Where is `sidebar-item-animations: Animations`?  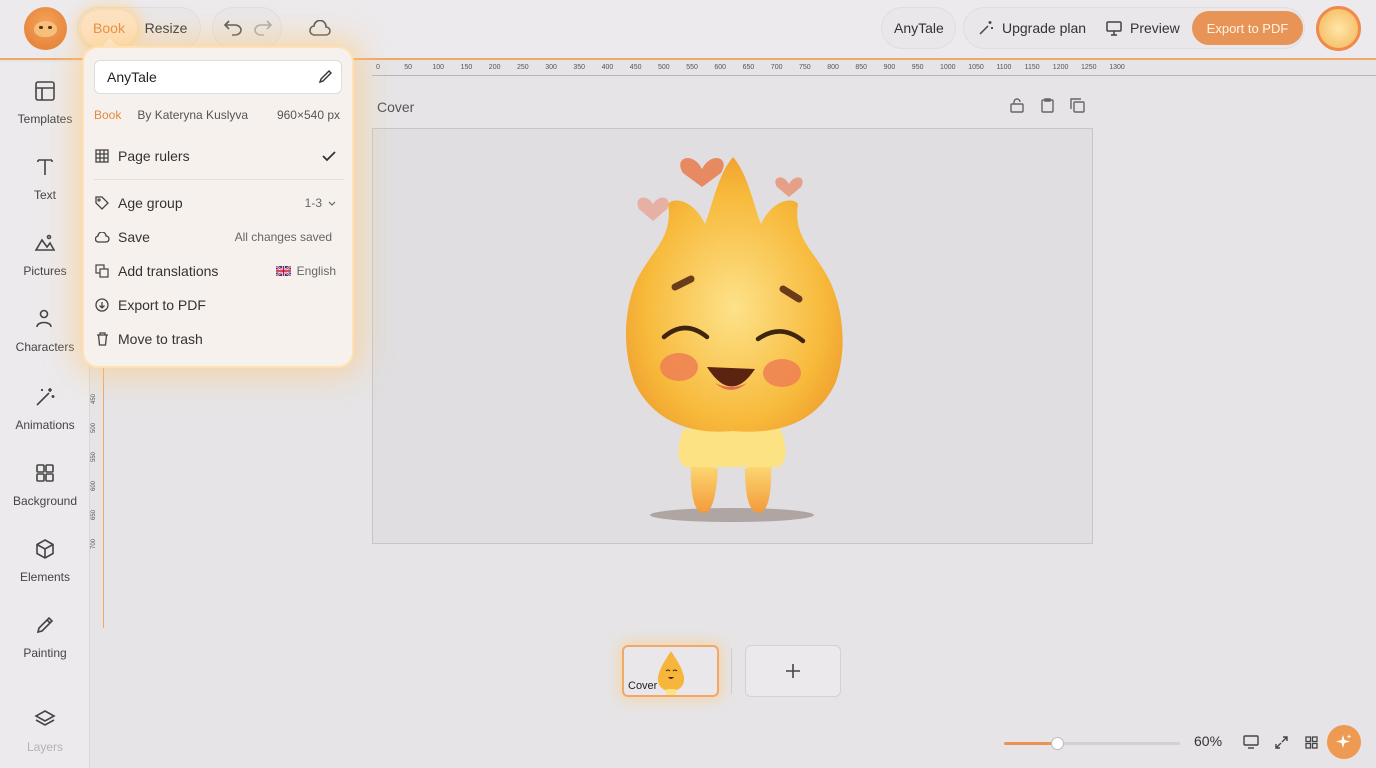 sidebar-item-animations: Animations is located at coordinates (45, 416).